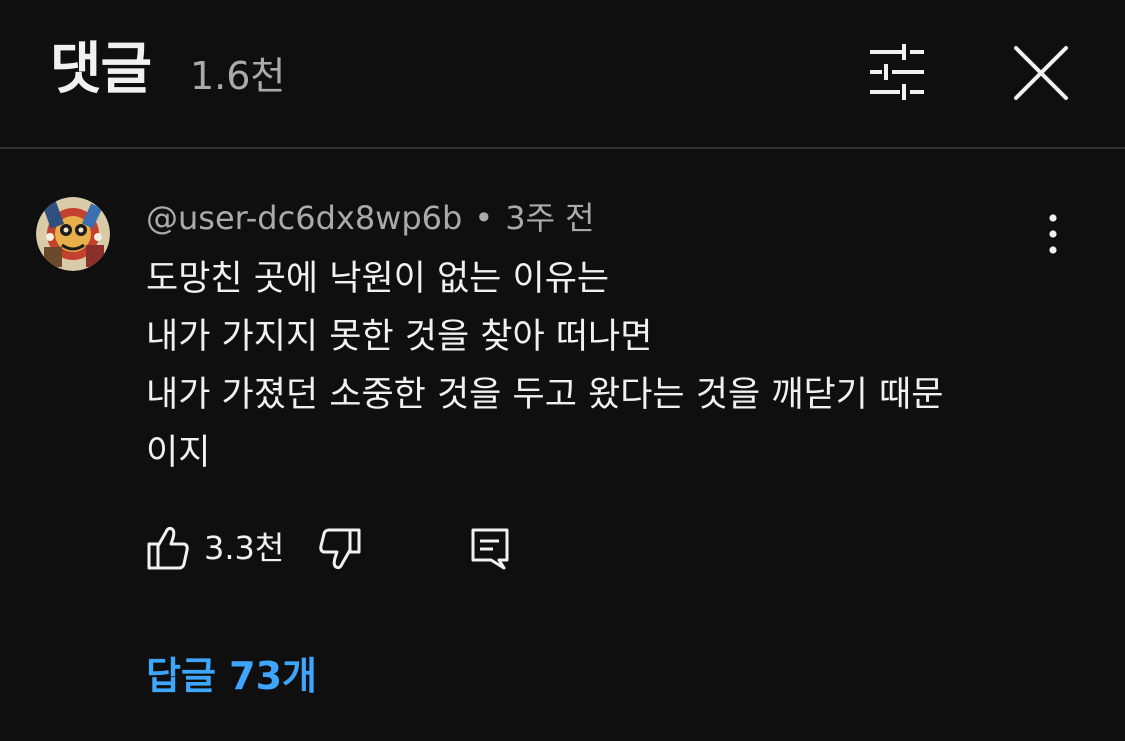  I want to click on comment-line: 내가 가지지 못한 것을 찾아 떠나면, so click(399, 337).